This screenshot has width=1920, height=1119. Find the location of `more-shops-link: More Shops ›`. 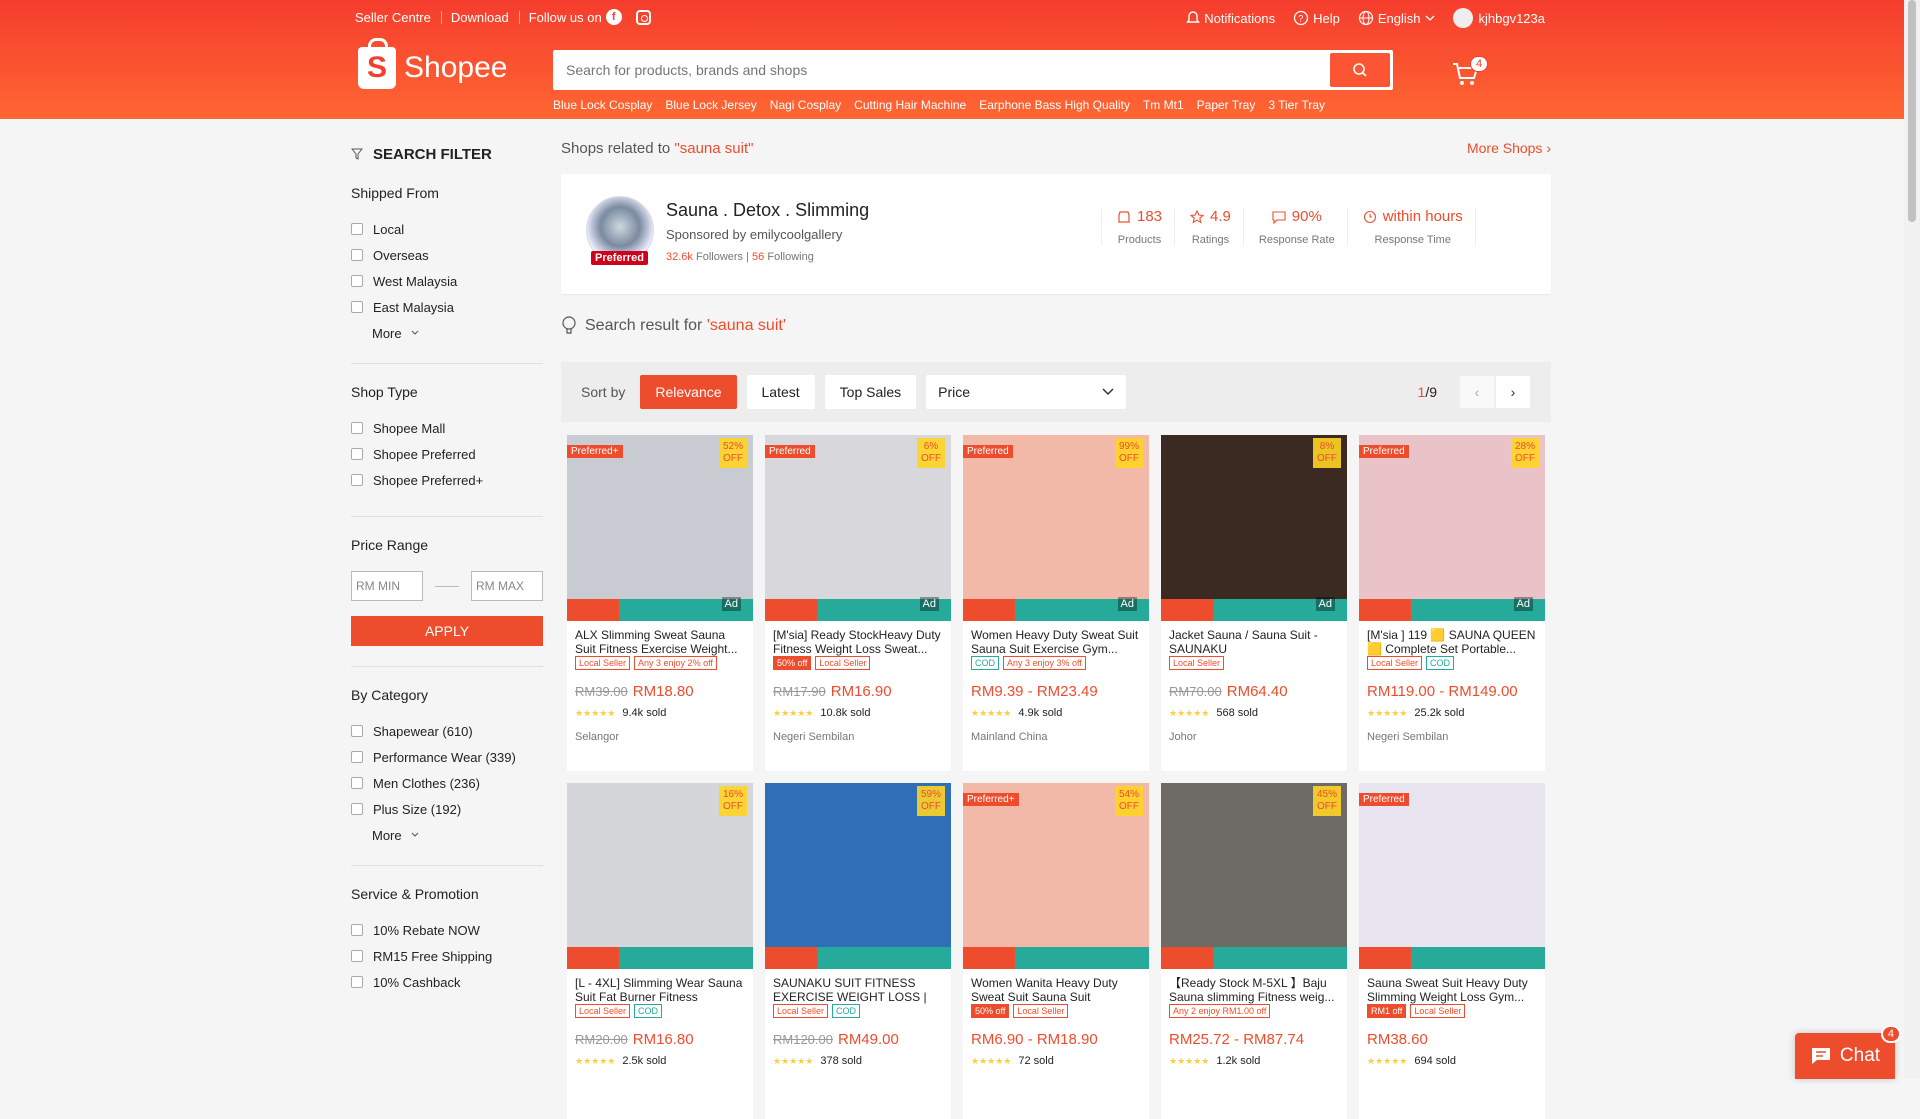

more-shops-link: More Shops › is located at coordinates (1509, 150).